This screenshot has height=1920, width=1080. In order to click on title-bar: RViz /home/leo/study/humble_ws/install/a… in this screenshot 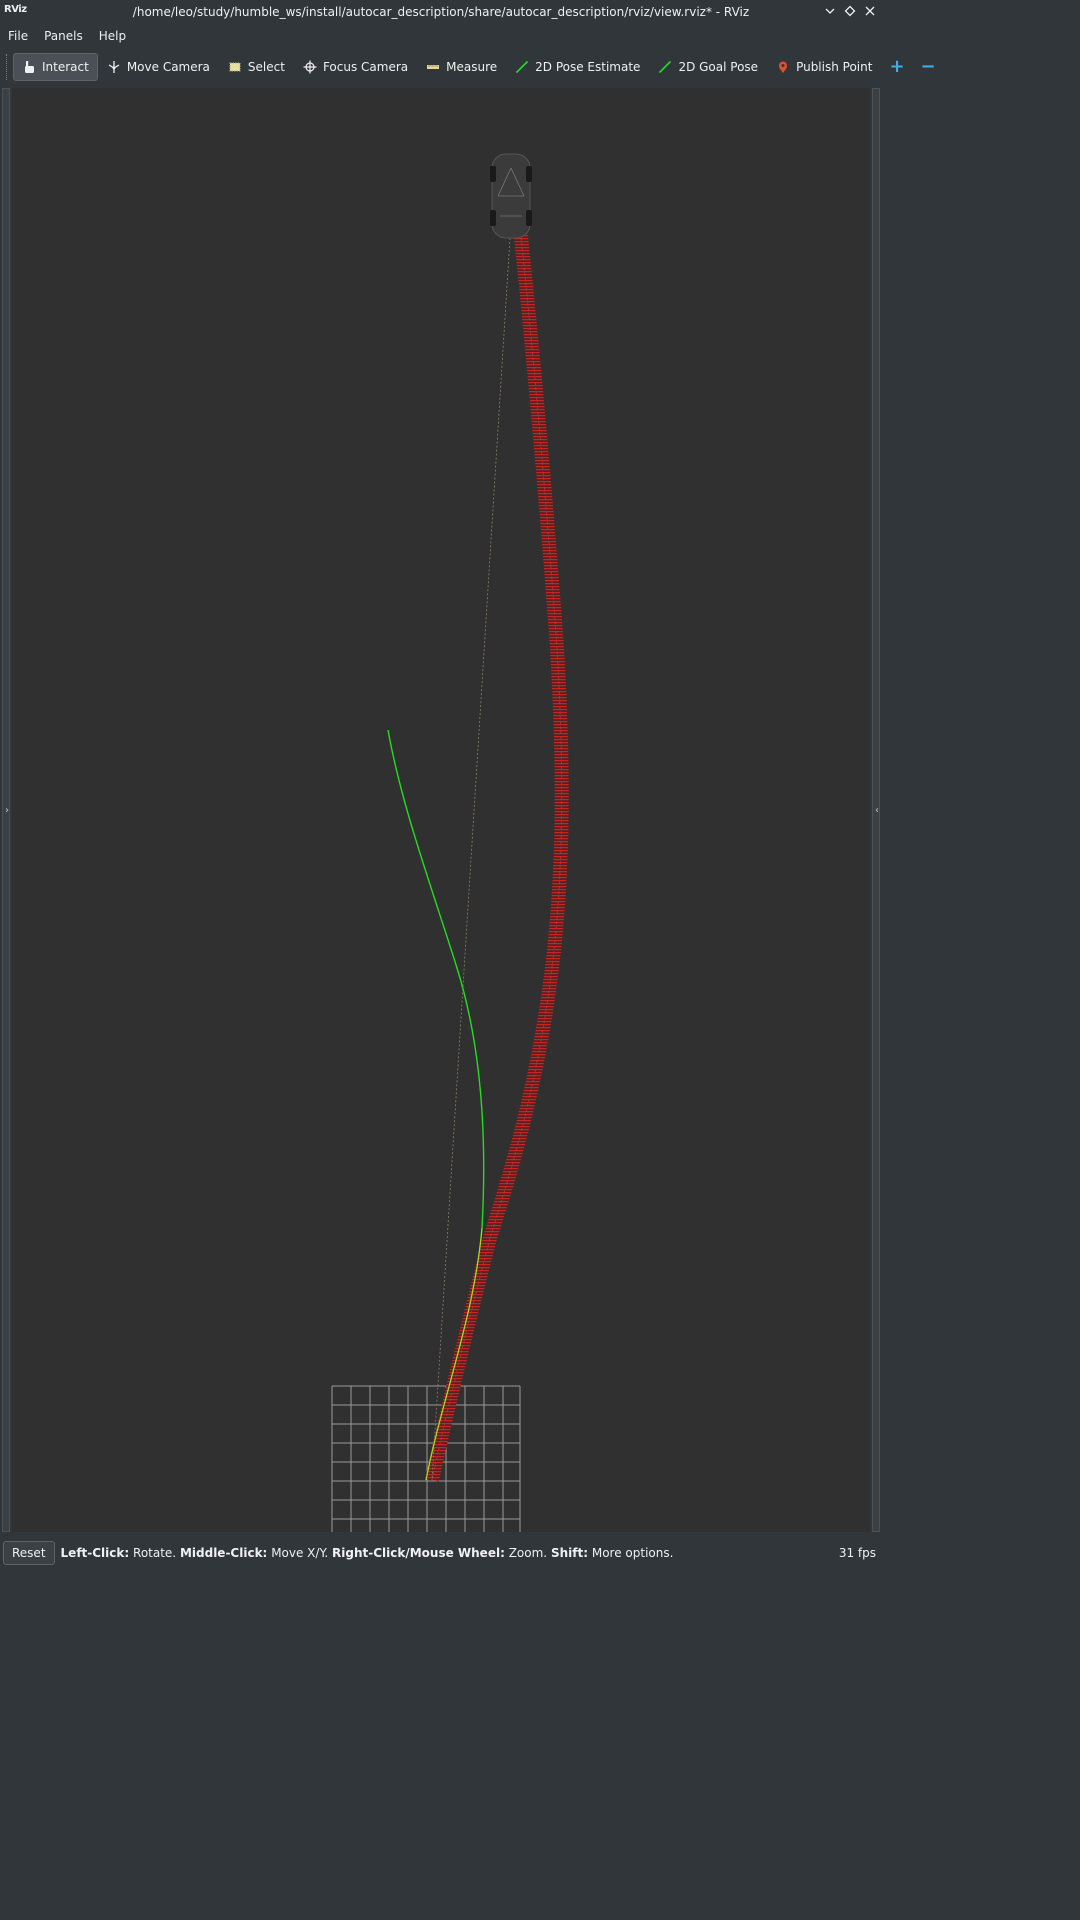, I will do `click(441, 12)`.